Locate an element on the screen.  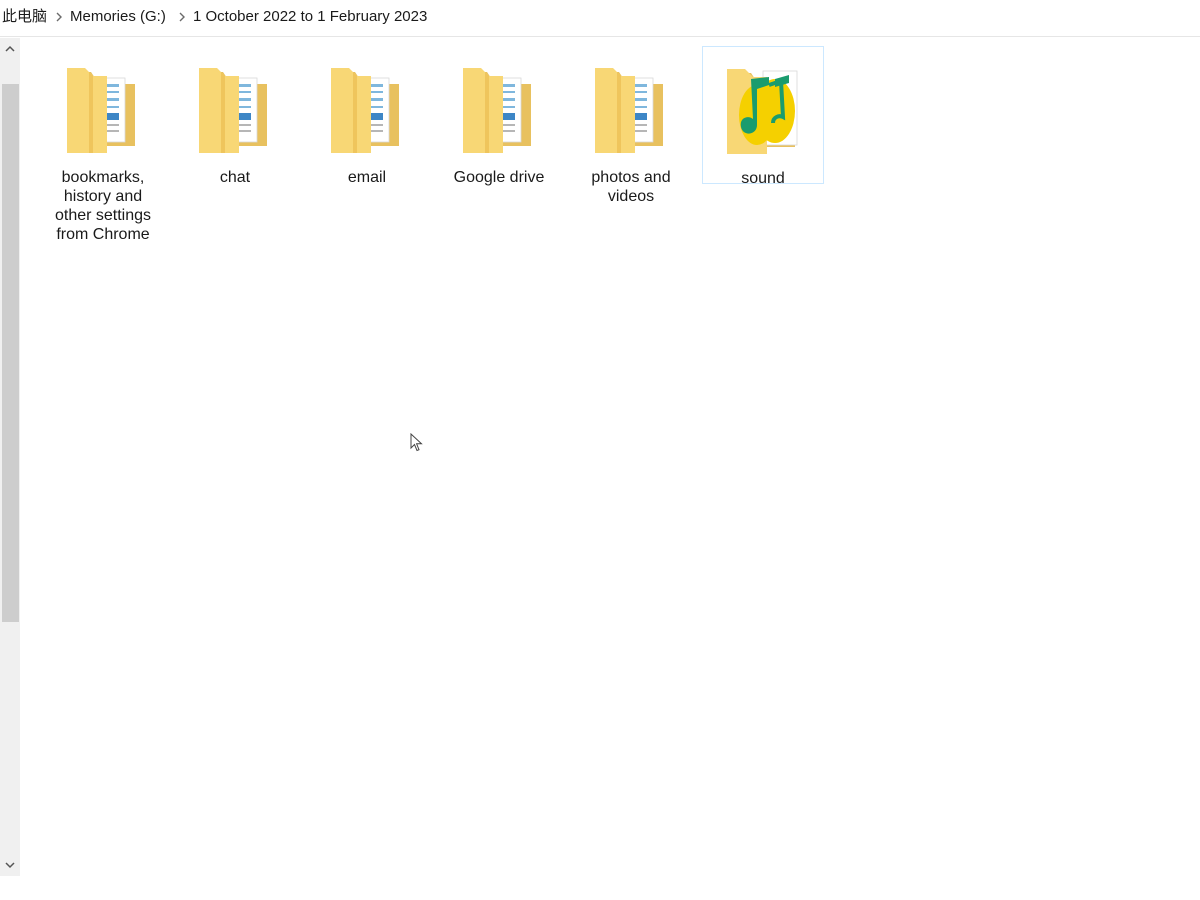
folder-item: photos and videos is located at coordinates (631, 126).